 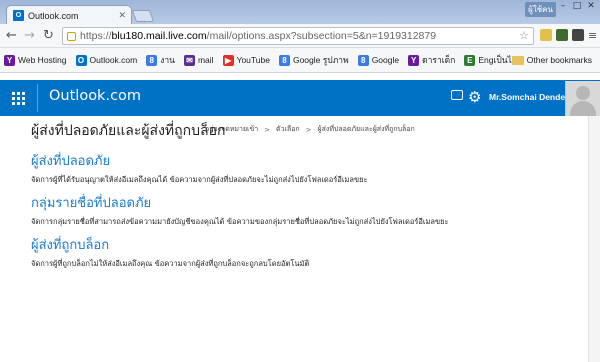 What do you see at coordinates (167, 60) in the screenshot?
I see `bookmark-label: งาน` at bounding box center [167, 60].